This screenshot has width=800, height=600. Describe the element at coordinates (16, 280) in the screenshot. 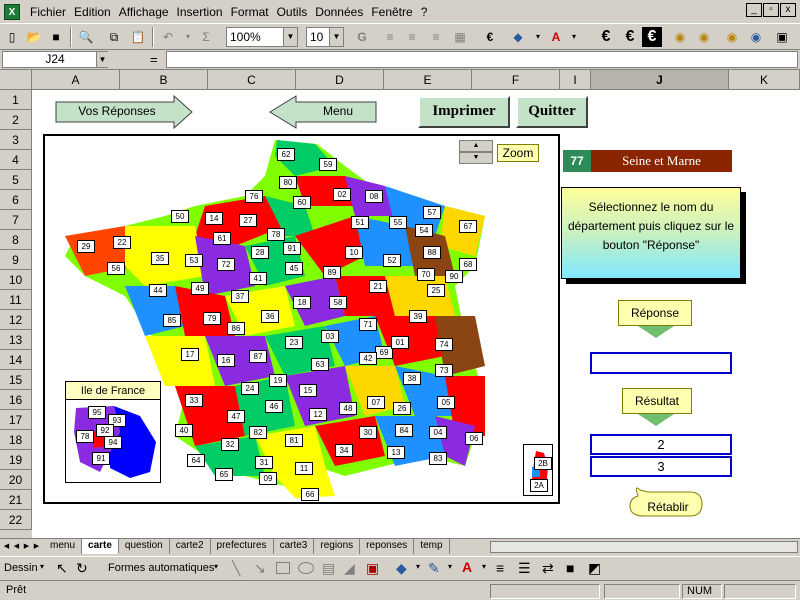

I see `row-header: 10` at that location.